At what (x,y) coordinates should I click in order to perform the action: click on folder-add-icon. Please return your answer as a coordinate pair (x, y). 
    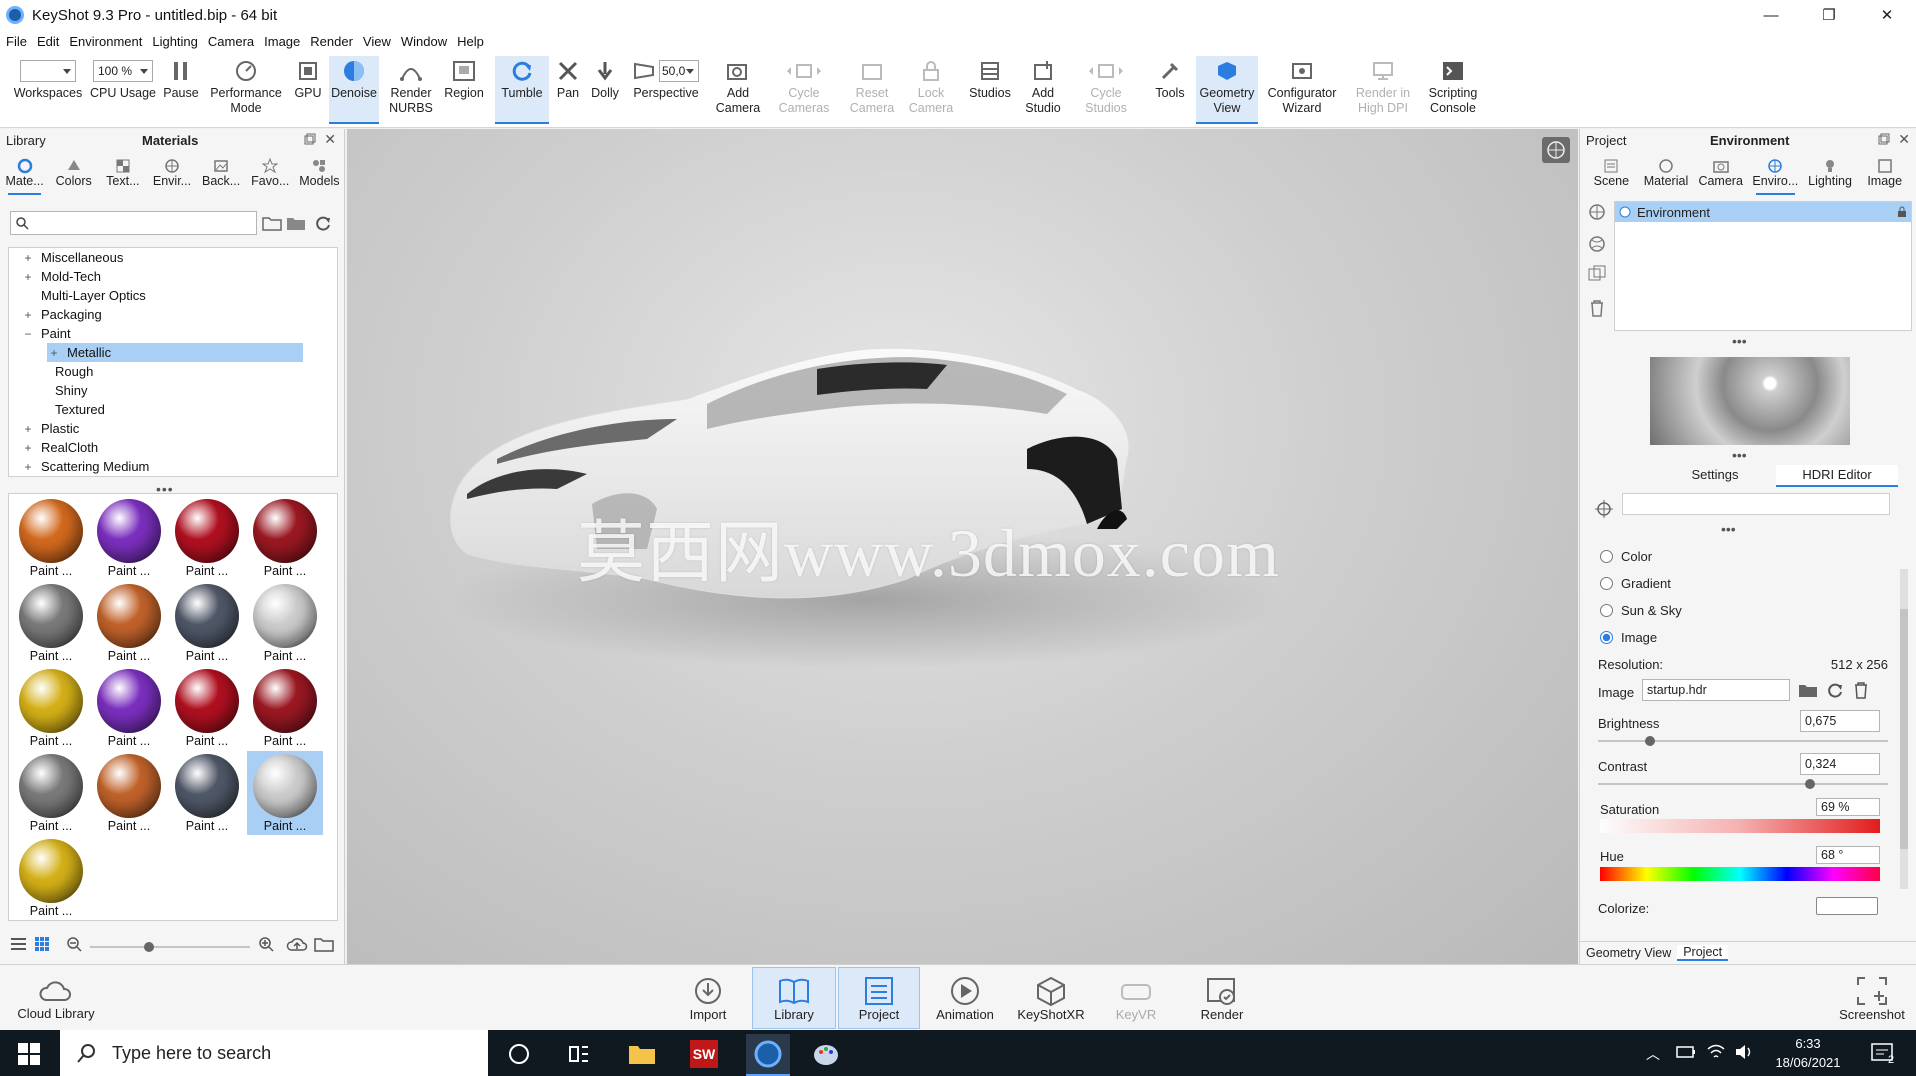
    Looking at the image, I should click on (325, 944).